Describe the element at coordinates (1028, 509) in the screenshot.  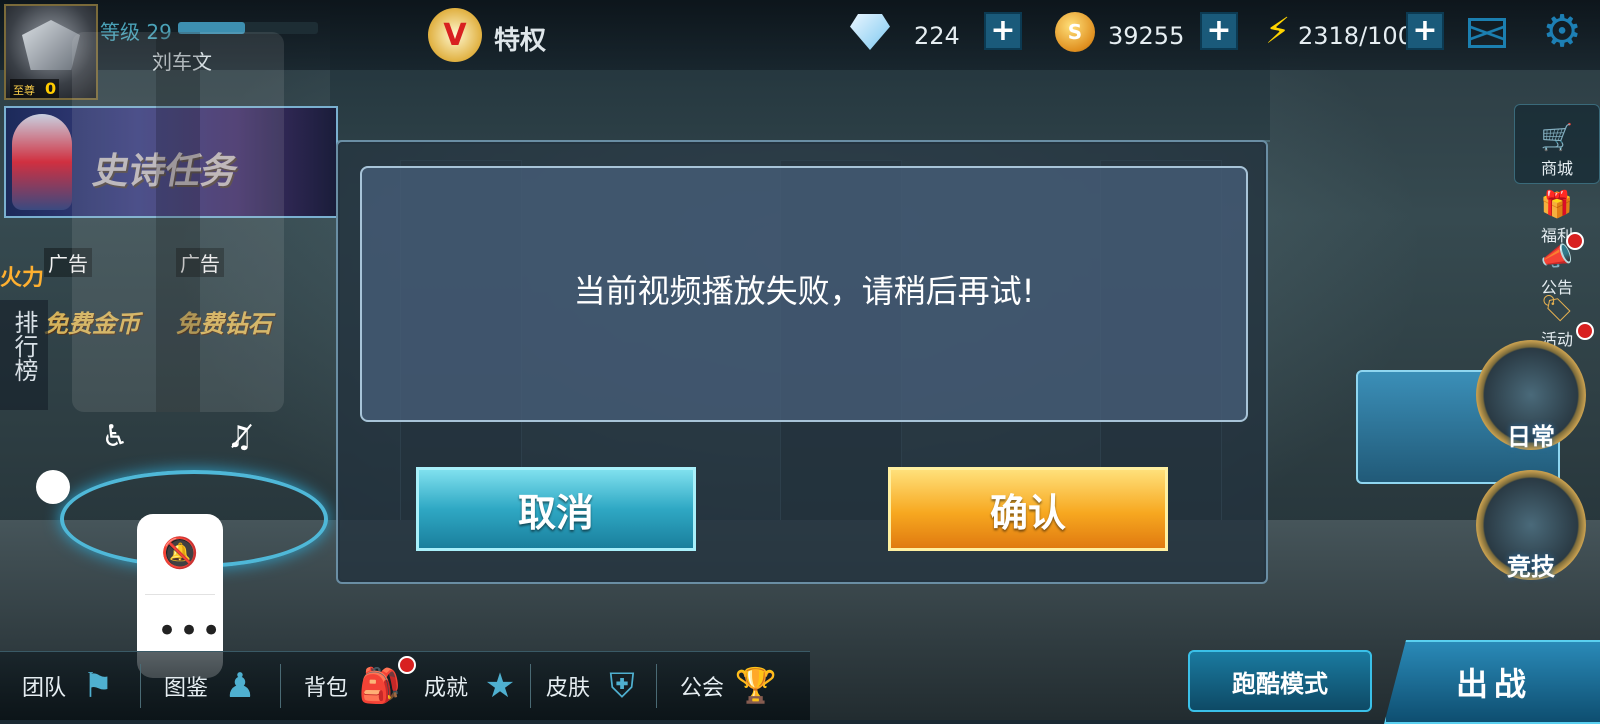
I see `confirm-button: 确认` at that location.